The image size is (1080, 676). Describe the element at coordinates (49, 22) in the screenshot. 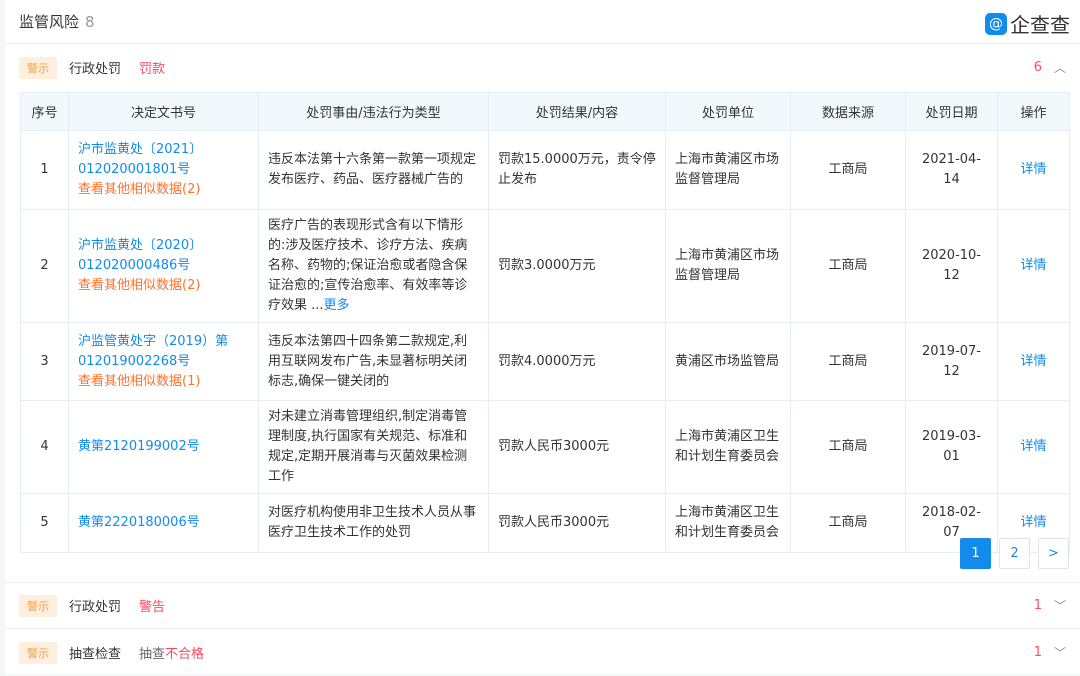

I see `panel-title: 监管风险` at that location.